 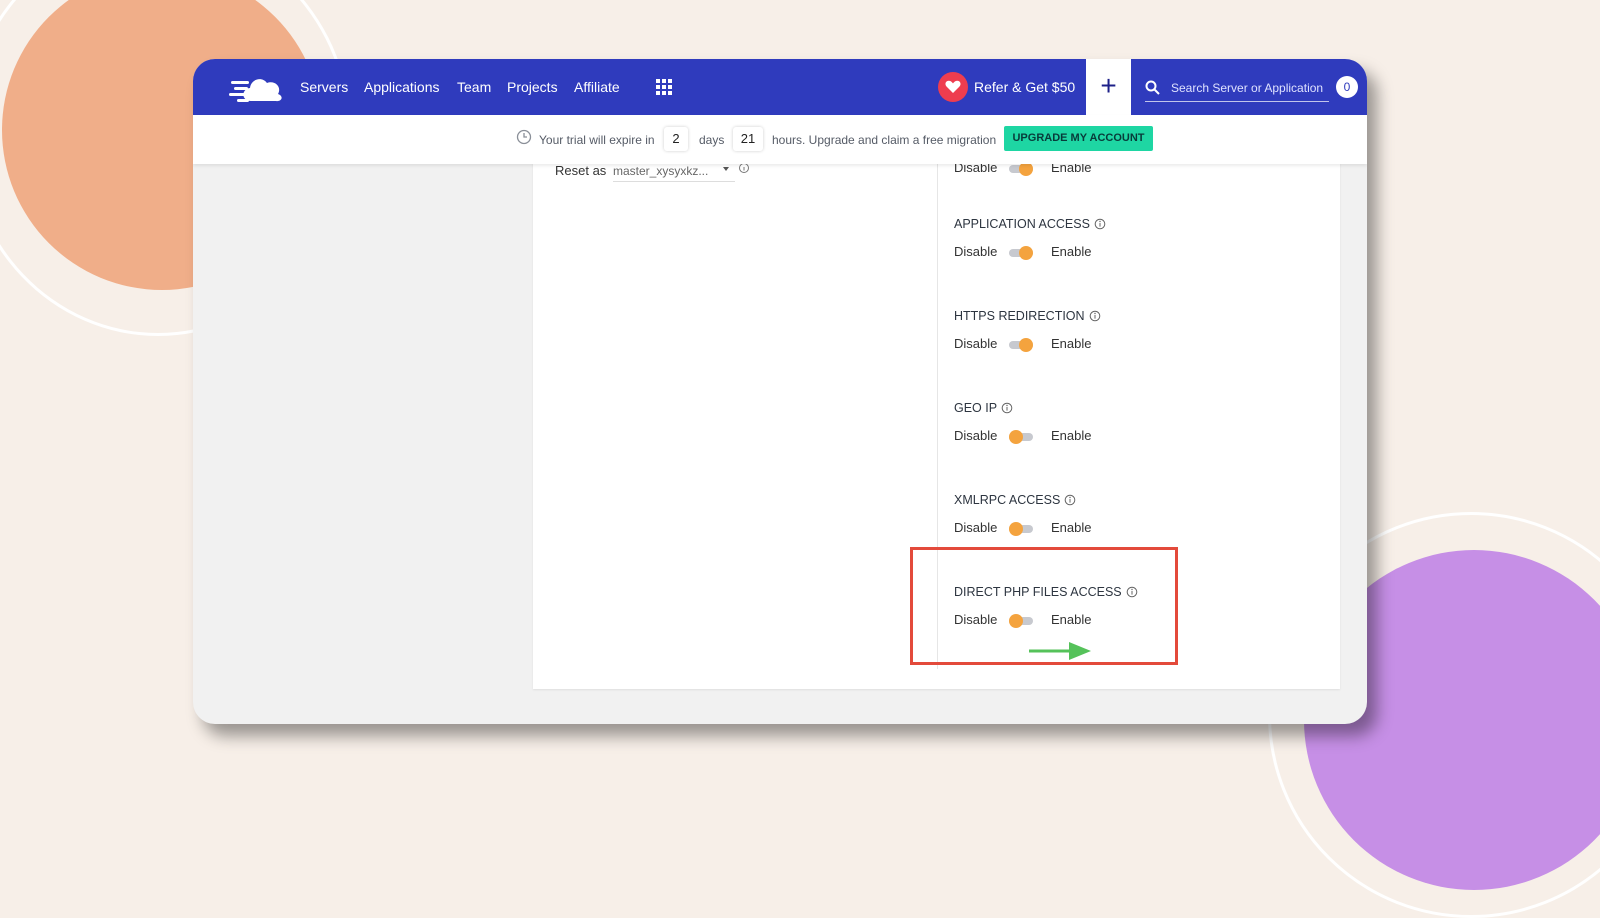 What do you see at coordinates (1060, 651) in the screenshot?
I see `arrow-right-icon` at bounding box center [1060, 651].